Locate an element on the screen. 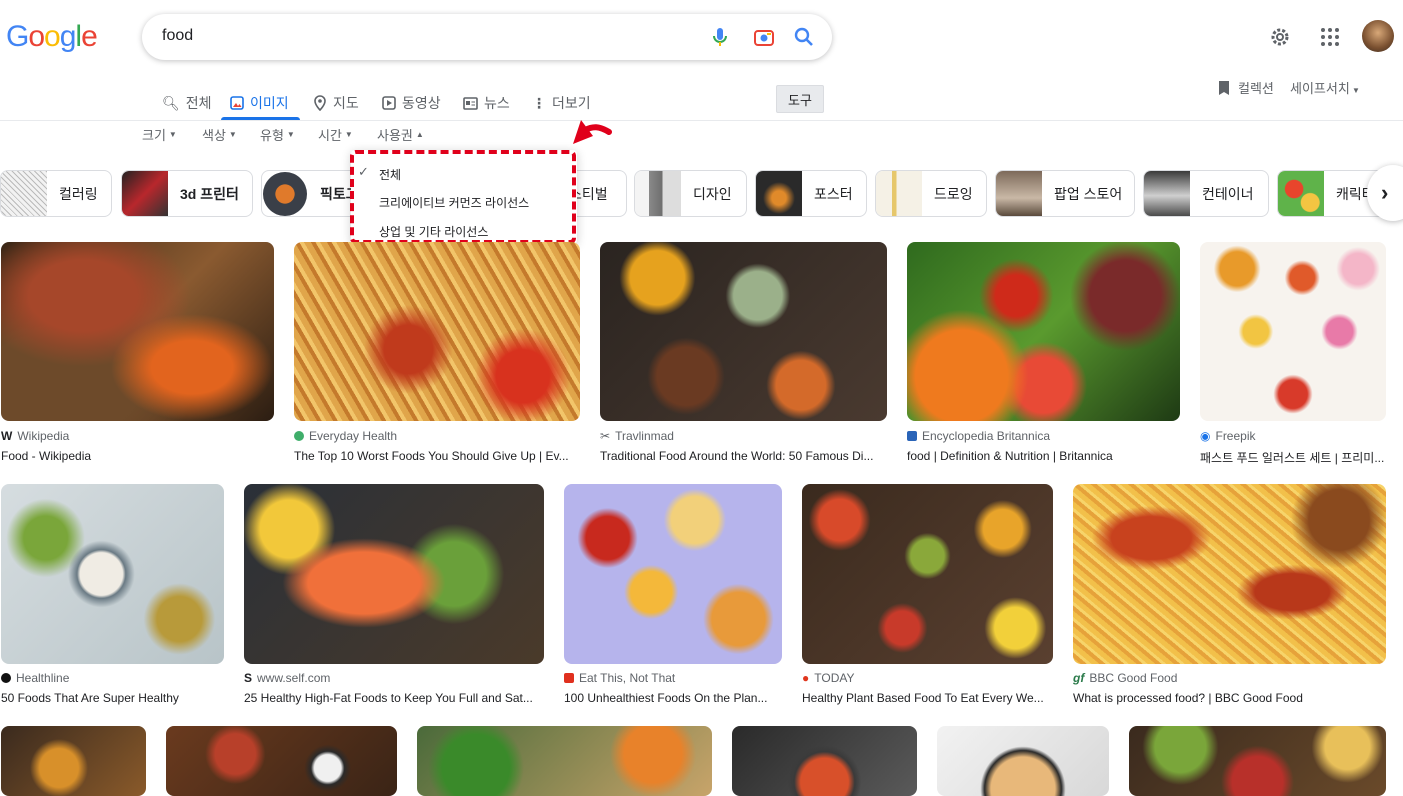 This screenshot has height=796, width=1403. license-dropdown: ✓ 전체 크리에이티브 커먼즈 라이선스 상업 및 기타 라이선스 is located at coordinates (464, 197).